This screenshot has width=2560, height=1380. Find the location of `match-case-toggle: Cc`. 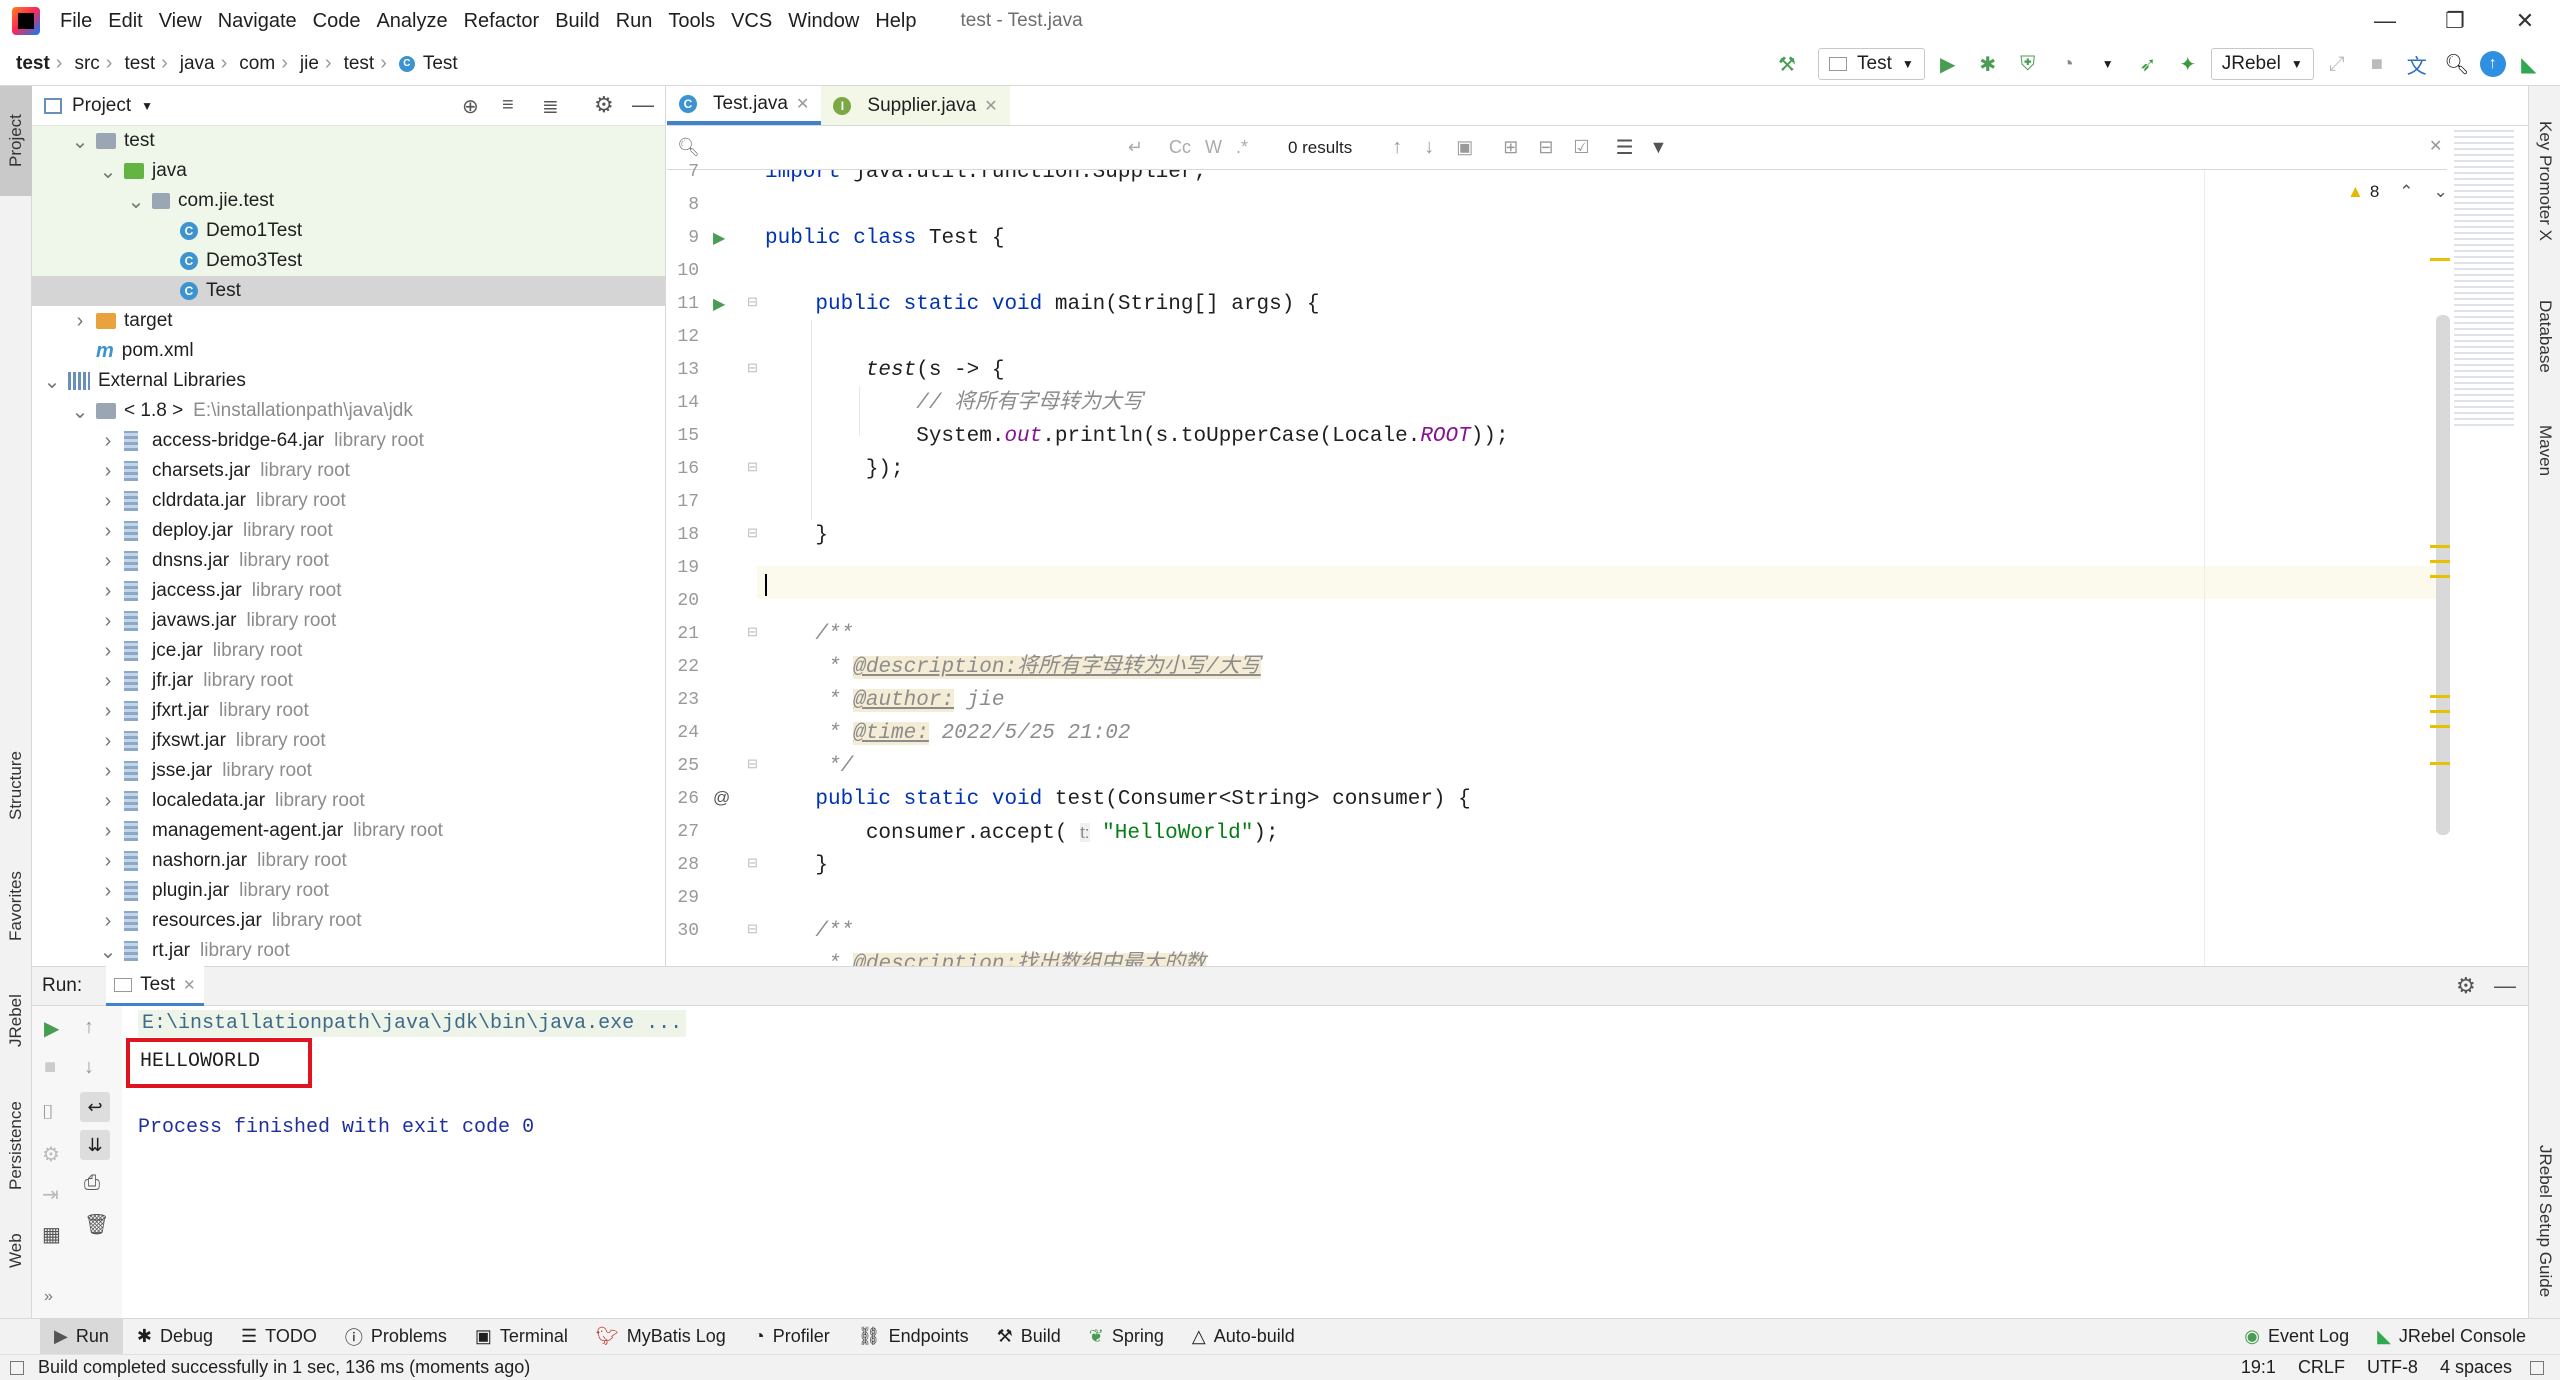

match-case-toggle: Cc is located at coordinates (1180, 147).